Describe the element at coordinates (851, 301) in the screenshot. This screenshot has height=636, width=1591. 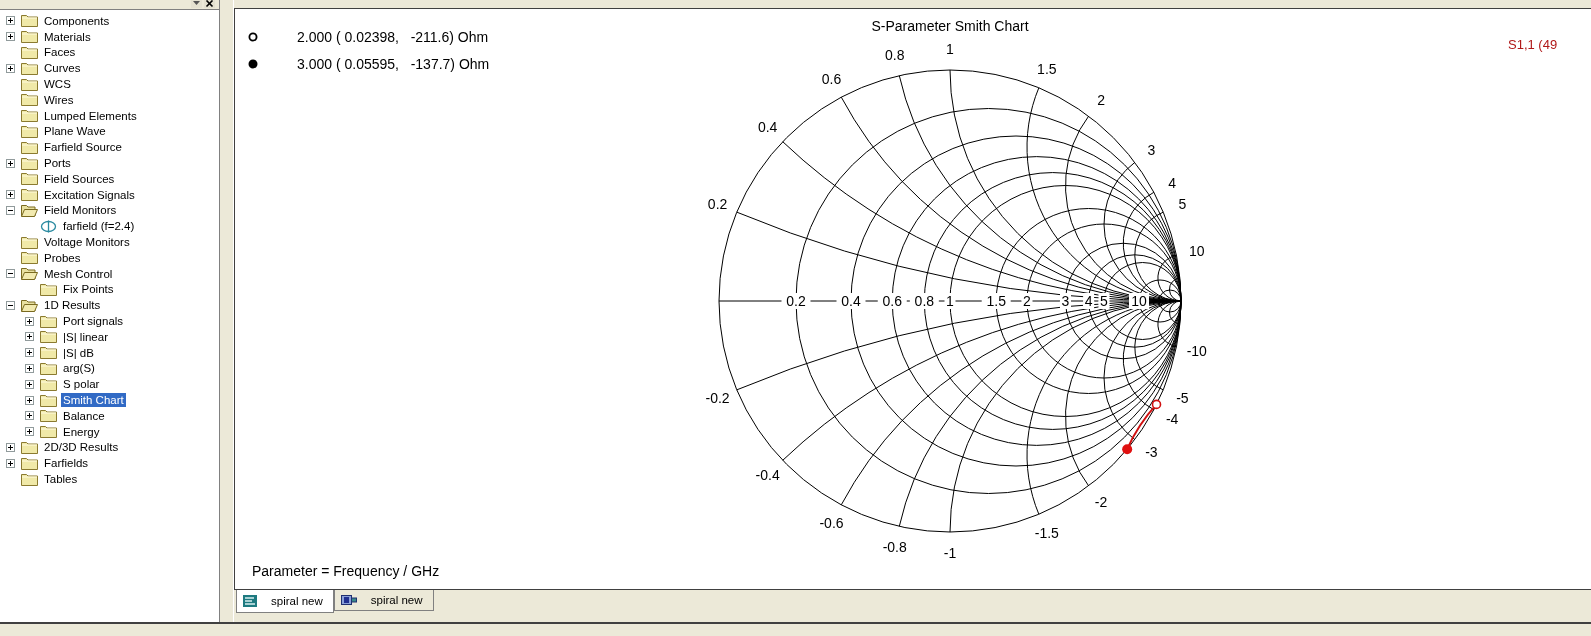
I see `axis-label: 0.4` at that location.